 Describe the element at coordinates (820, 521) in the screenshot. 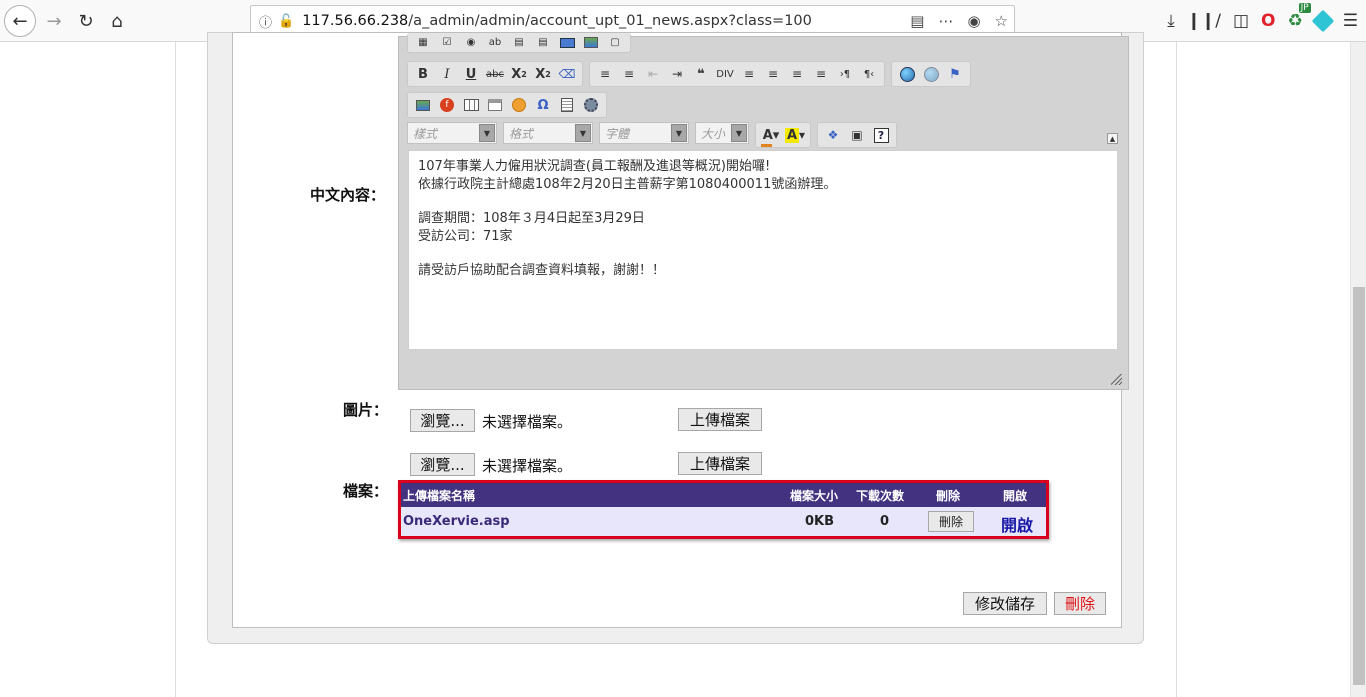

I see `file-size: 0KB` at that location.